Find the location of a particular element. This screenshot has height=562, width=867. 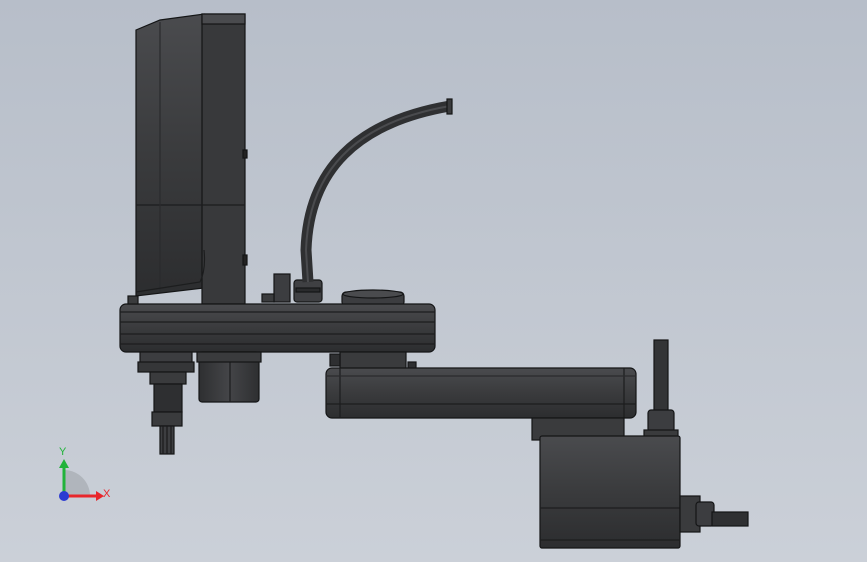

joint-motor is located at coordinates (229, 377).